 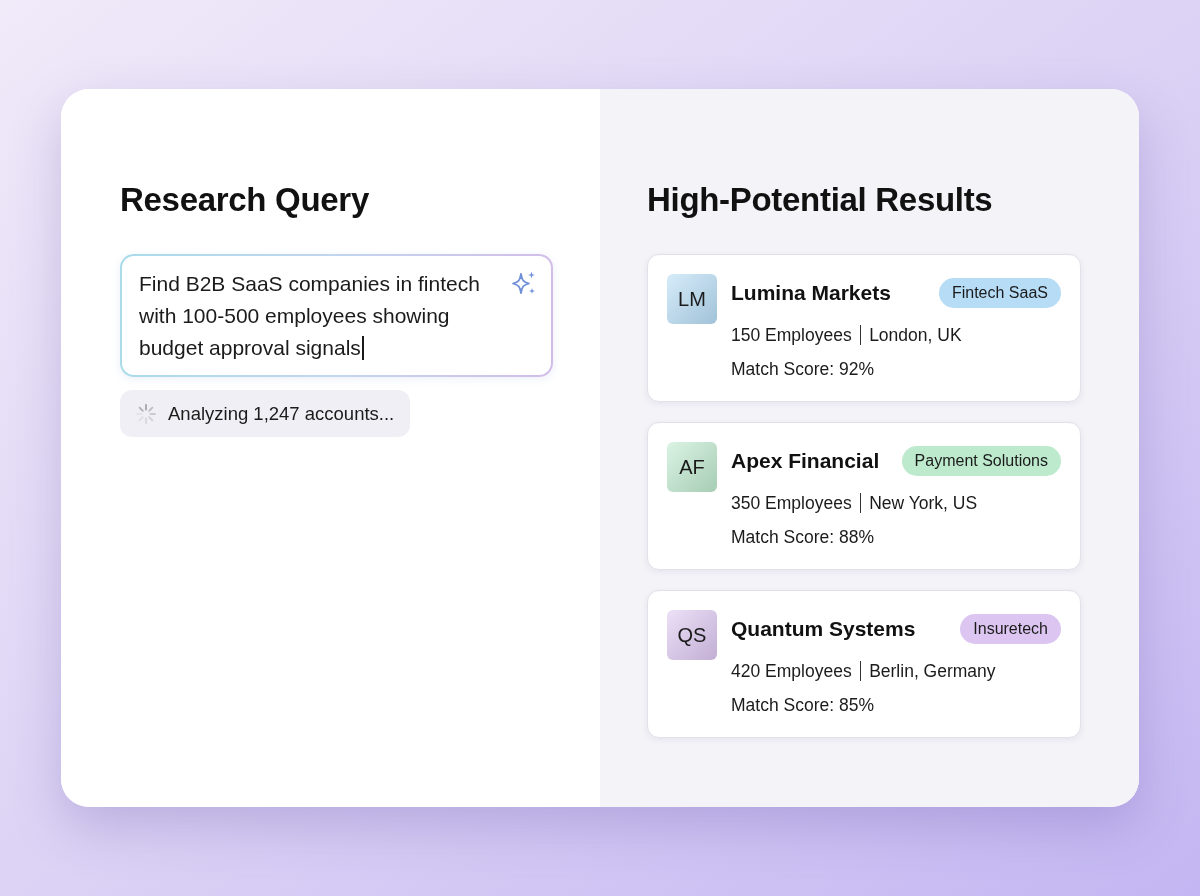 What do you see at coordinates (692, 299) in the screenshot?
I see `company-avatar: LM` at bounding box center [692, 299].